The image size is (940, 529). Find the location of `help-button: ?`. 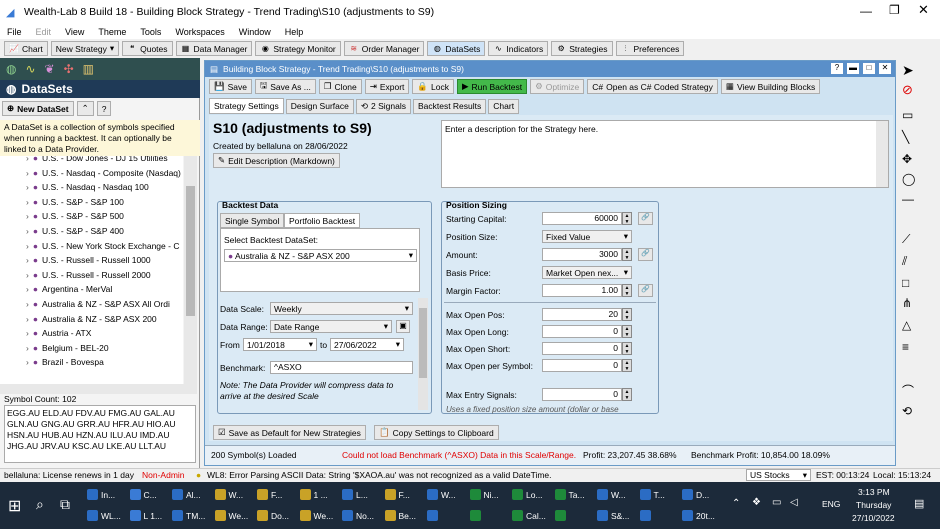

help-button: ? is located at coordinates (104, 108).